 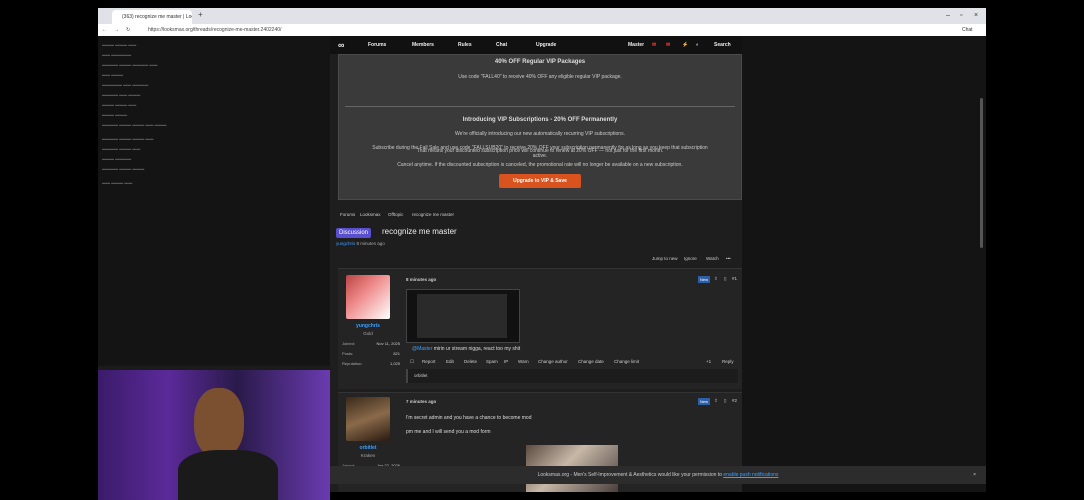 What do you see at coordinates (115, 114) in the screenshot?
I see `faint-chat-line: ▬▬▬ ▬▬▬` at bounding box center [115, 114].